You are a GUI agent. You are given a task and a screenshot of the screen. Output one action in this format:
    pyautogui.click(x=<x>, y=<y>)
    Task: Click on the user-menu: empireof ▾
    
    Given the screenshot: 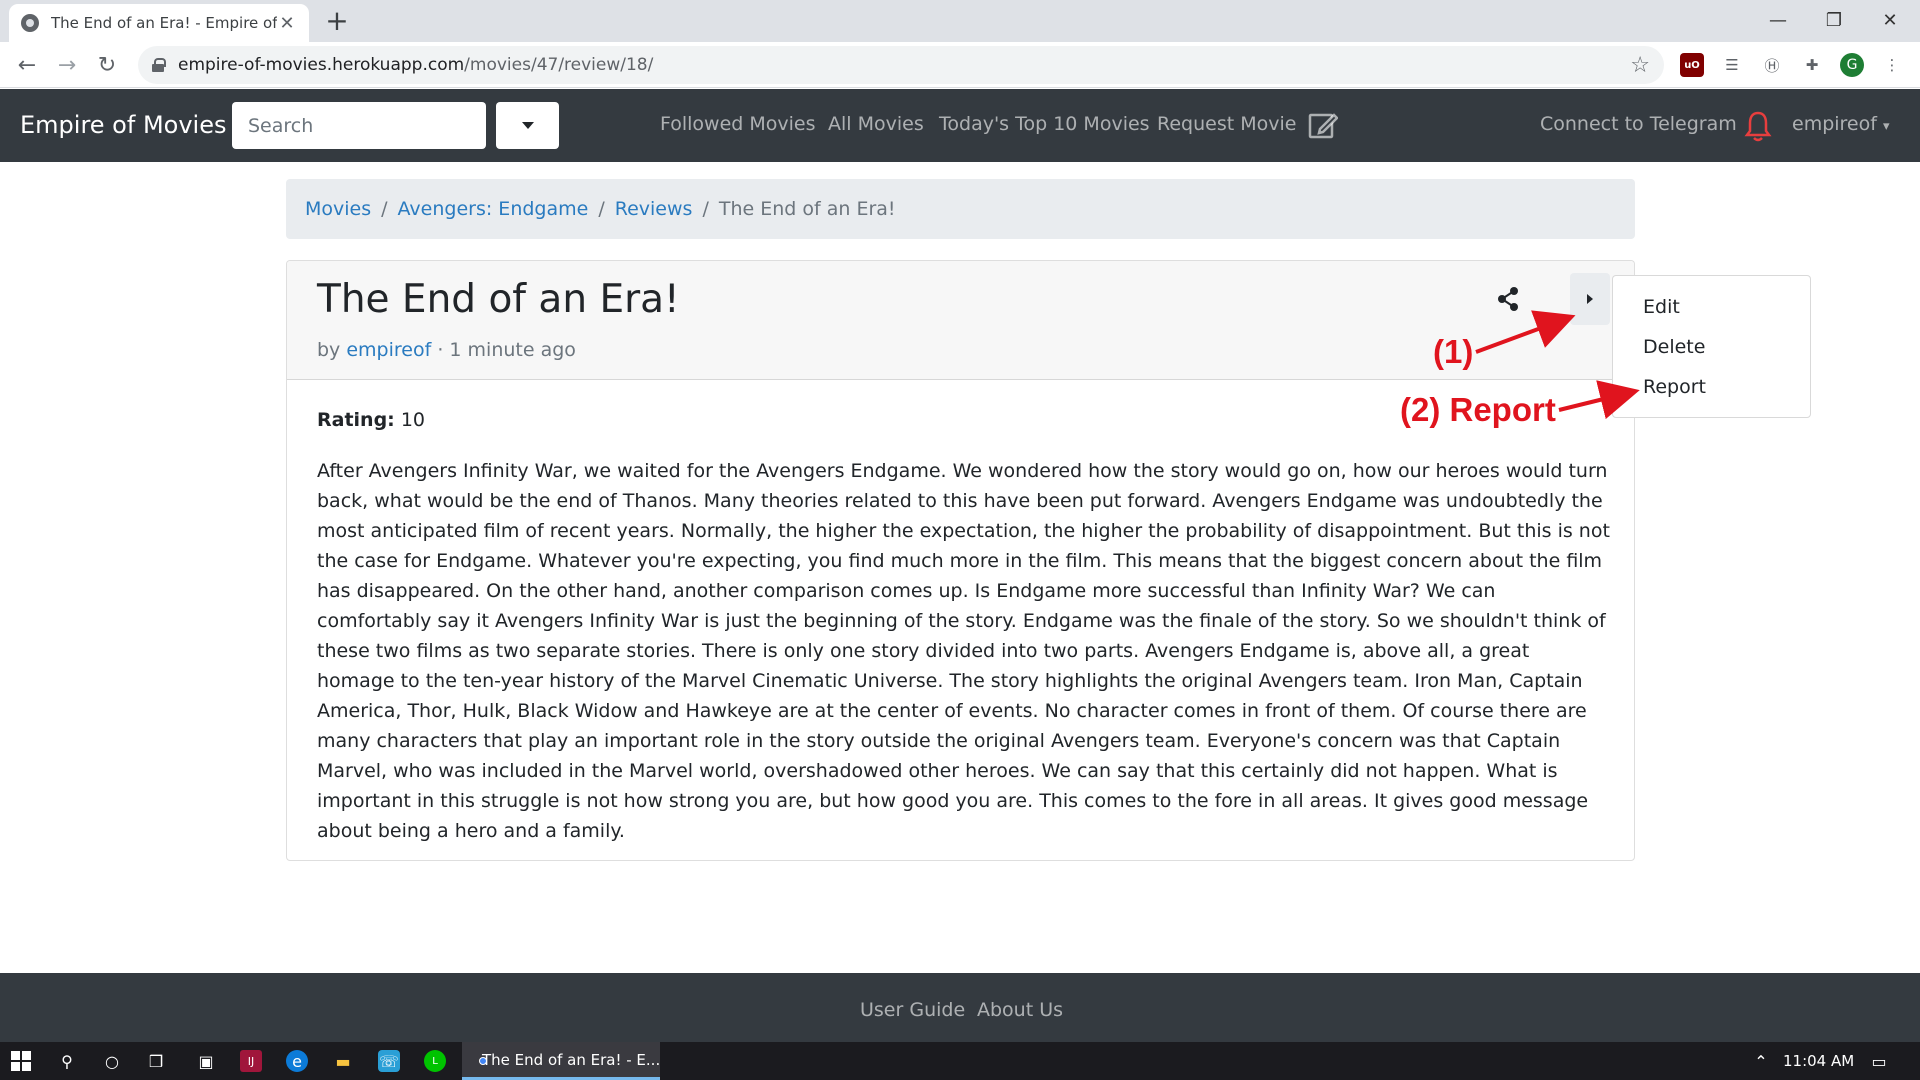 What is the action you would take?
    pyautogui.click(x=1841, y=124)
    